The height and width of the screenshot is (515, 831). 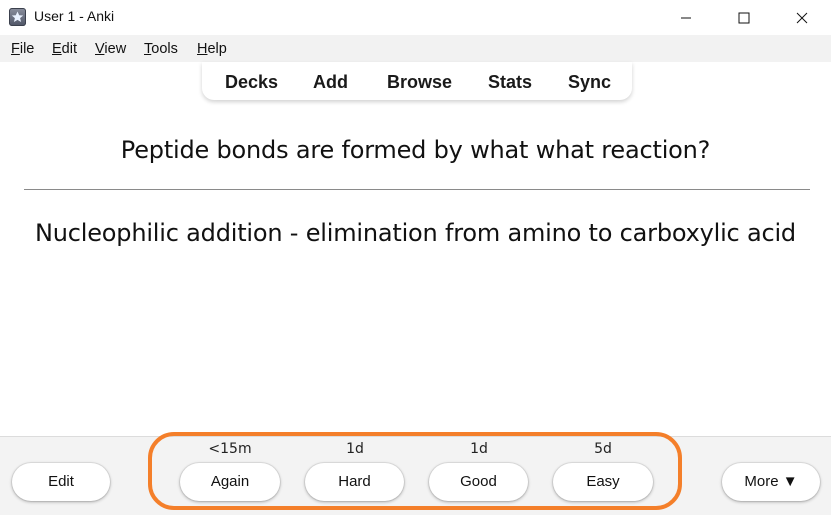 What do you see at coordinates (230, 482) in the screenshot?
I see `again-button: Again` at bounding box center [230, 482].